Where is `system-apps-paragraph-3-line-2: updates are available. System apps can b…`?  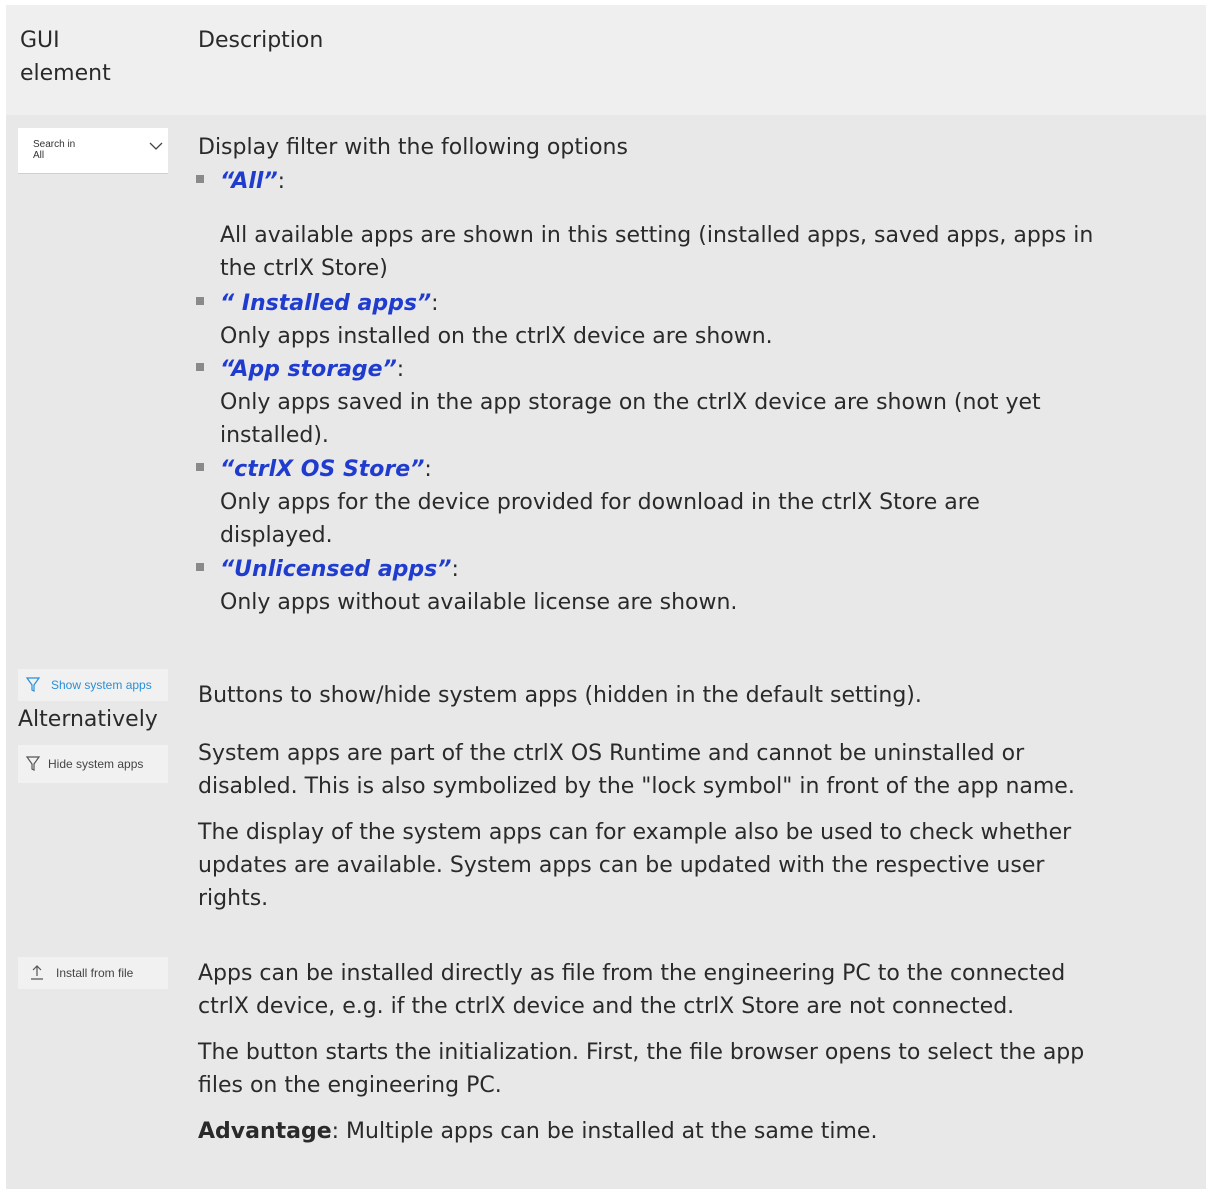
system-apps-paragraph-3-line-2: updates are available. System apps can b… is located at coordinates (621, 865).